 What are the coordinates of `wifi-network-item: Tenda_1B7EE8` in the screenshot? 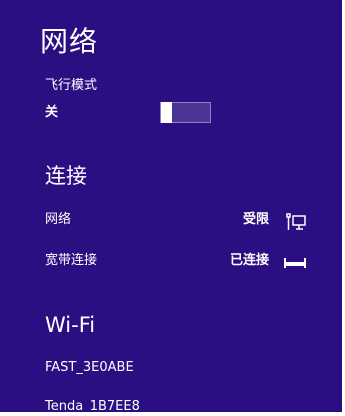 It's located at (92, 407).